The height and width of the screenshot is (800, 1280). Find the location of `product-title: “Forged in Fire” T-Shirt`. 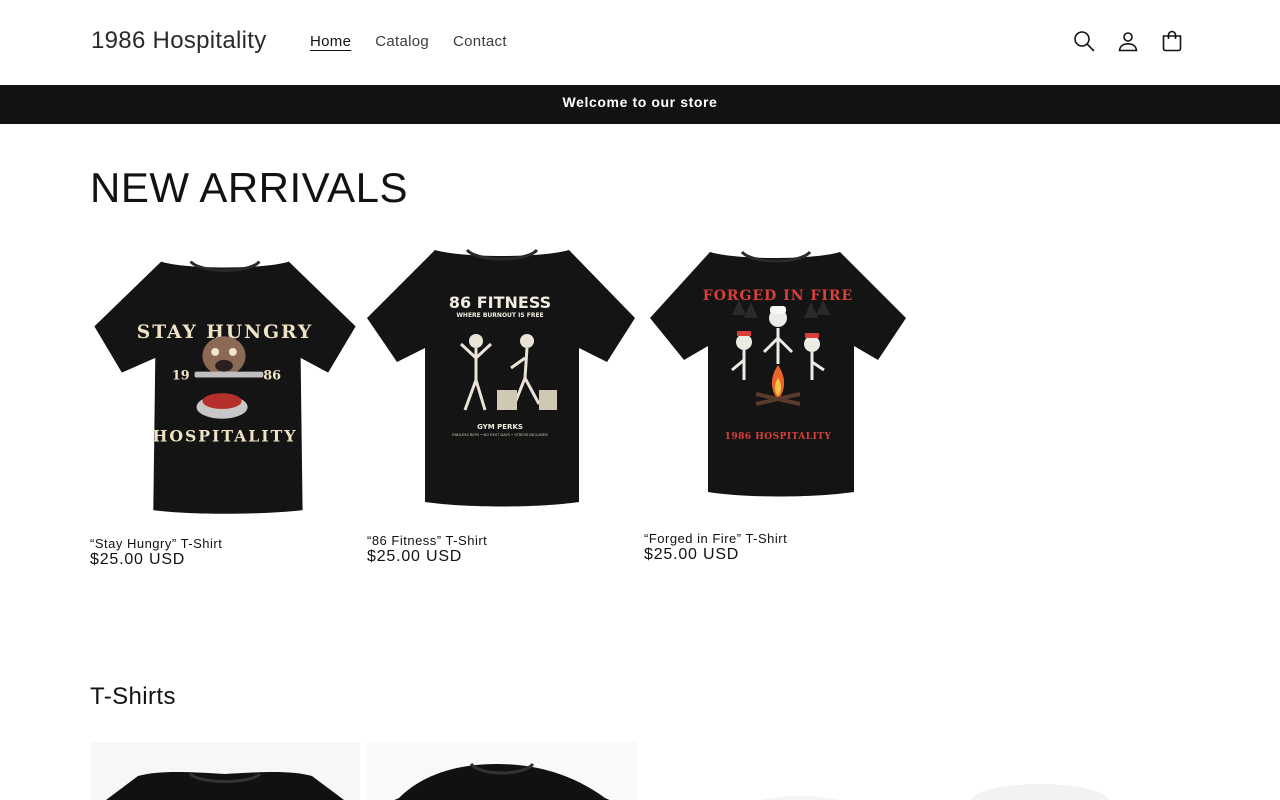

product-title: “Forged in Fire” T-Shirt is located at coordinates (715, 538).